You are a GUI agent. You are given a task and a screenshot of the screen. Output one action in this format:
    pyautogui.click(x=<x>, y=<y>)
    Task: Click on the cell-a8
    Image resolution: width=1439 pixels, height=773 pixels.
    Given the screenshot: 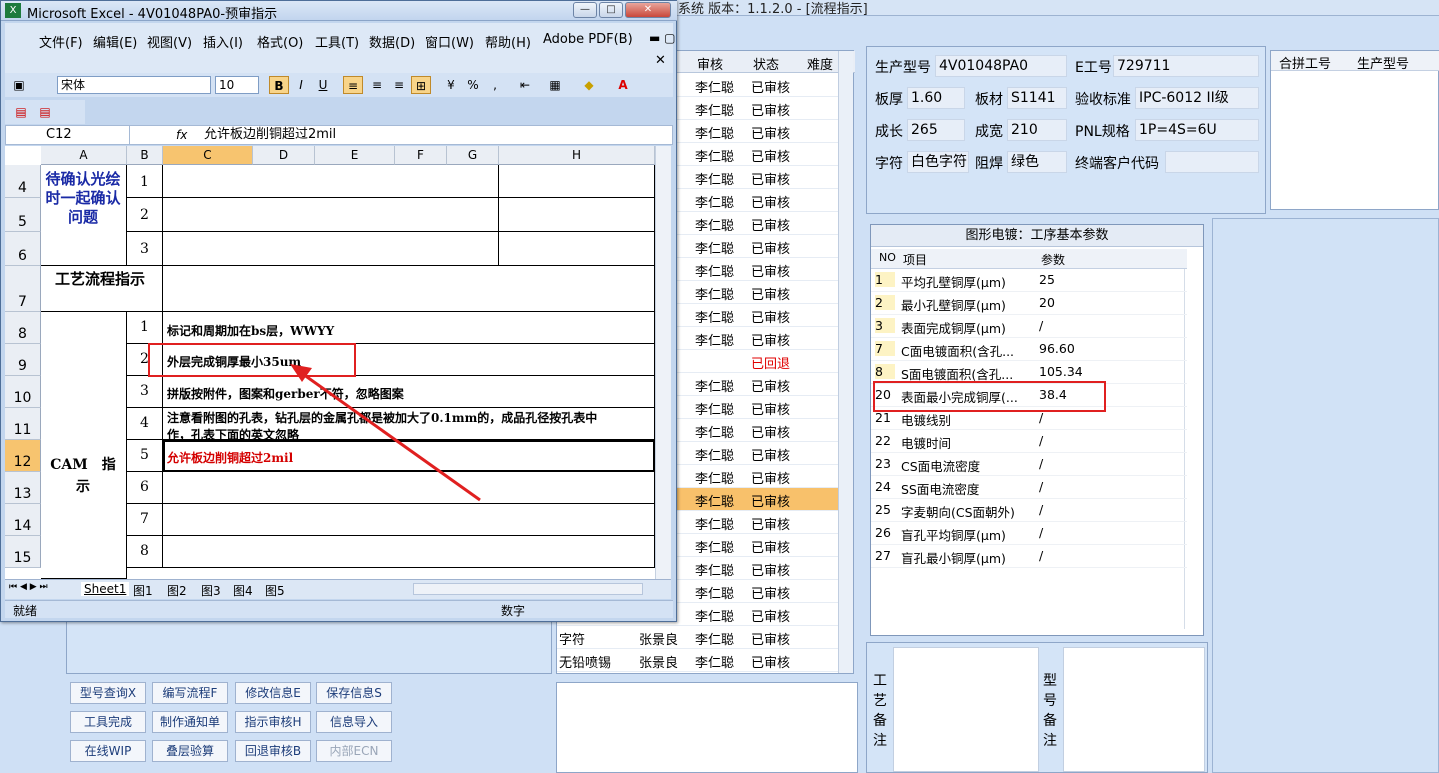 What is the action you would take?
    pyautogui.click(x=84, y=445)
    